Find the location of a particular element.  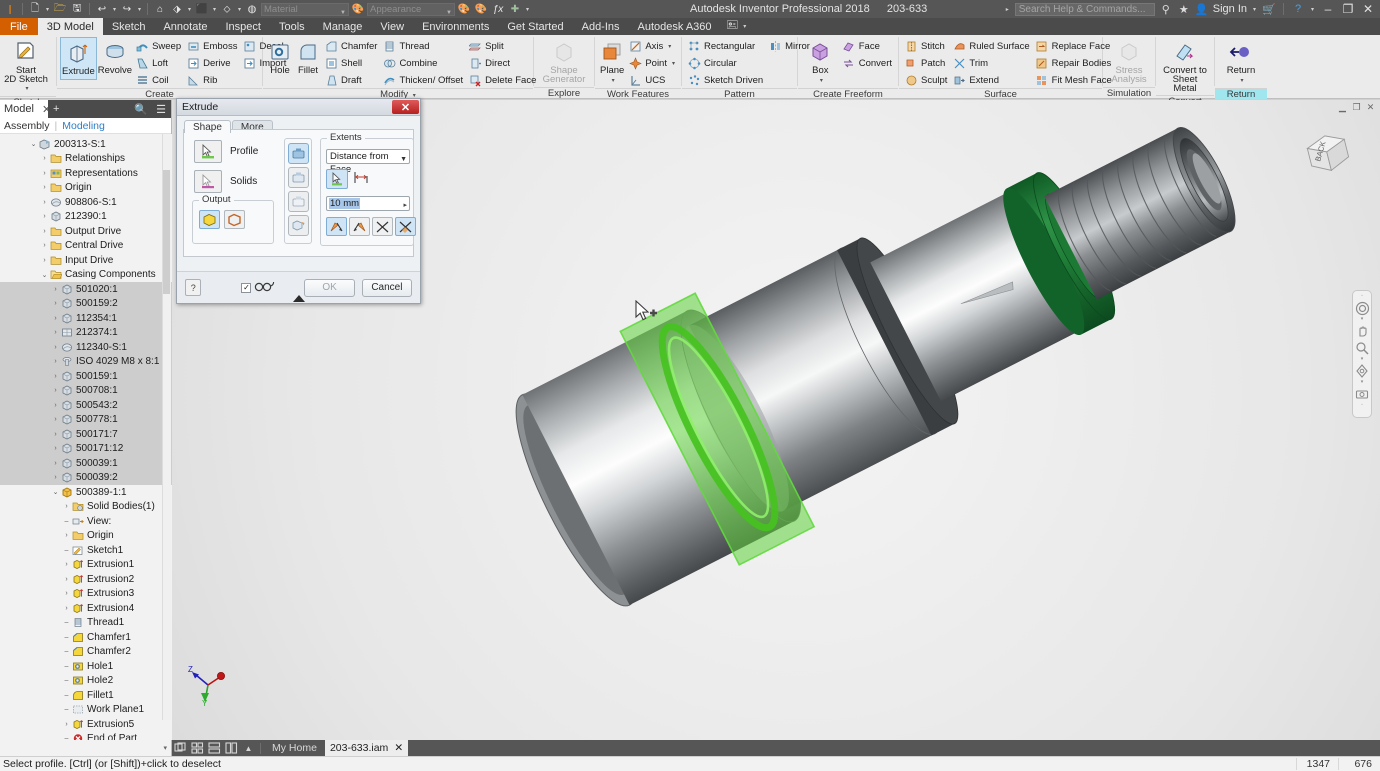

tree-item: ⌄ Casing Components is located at coordinates (86, 275).